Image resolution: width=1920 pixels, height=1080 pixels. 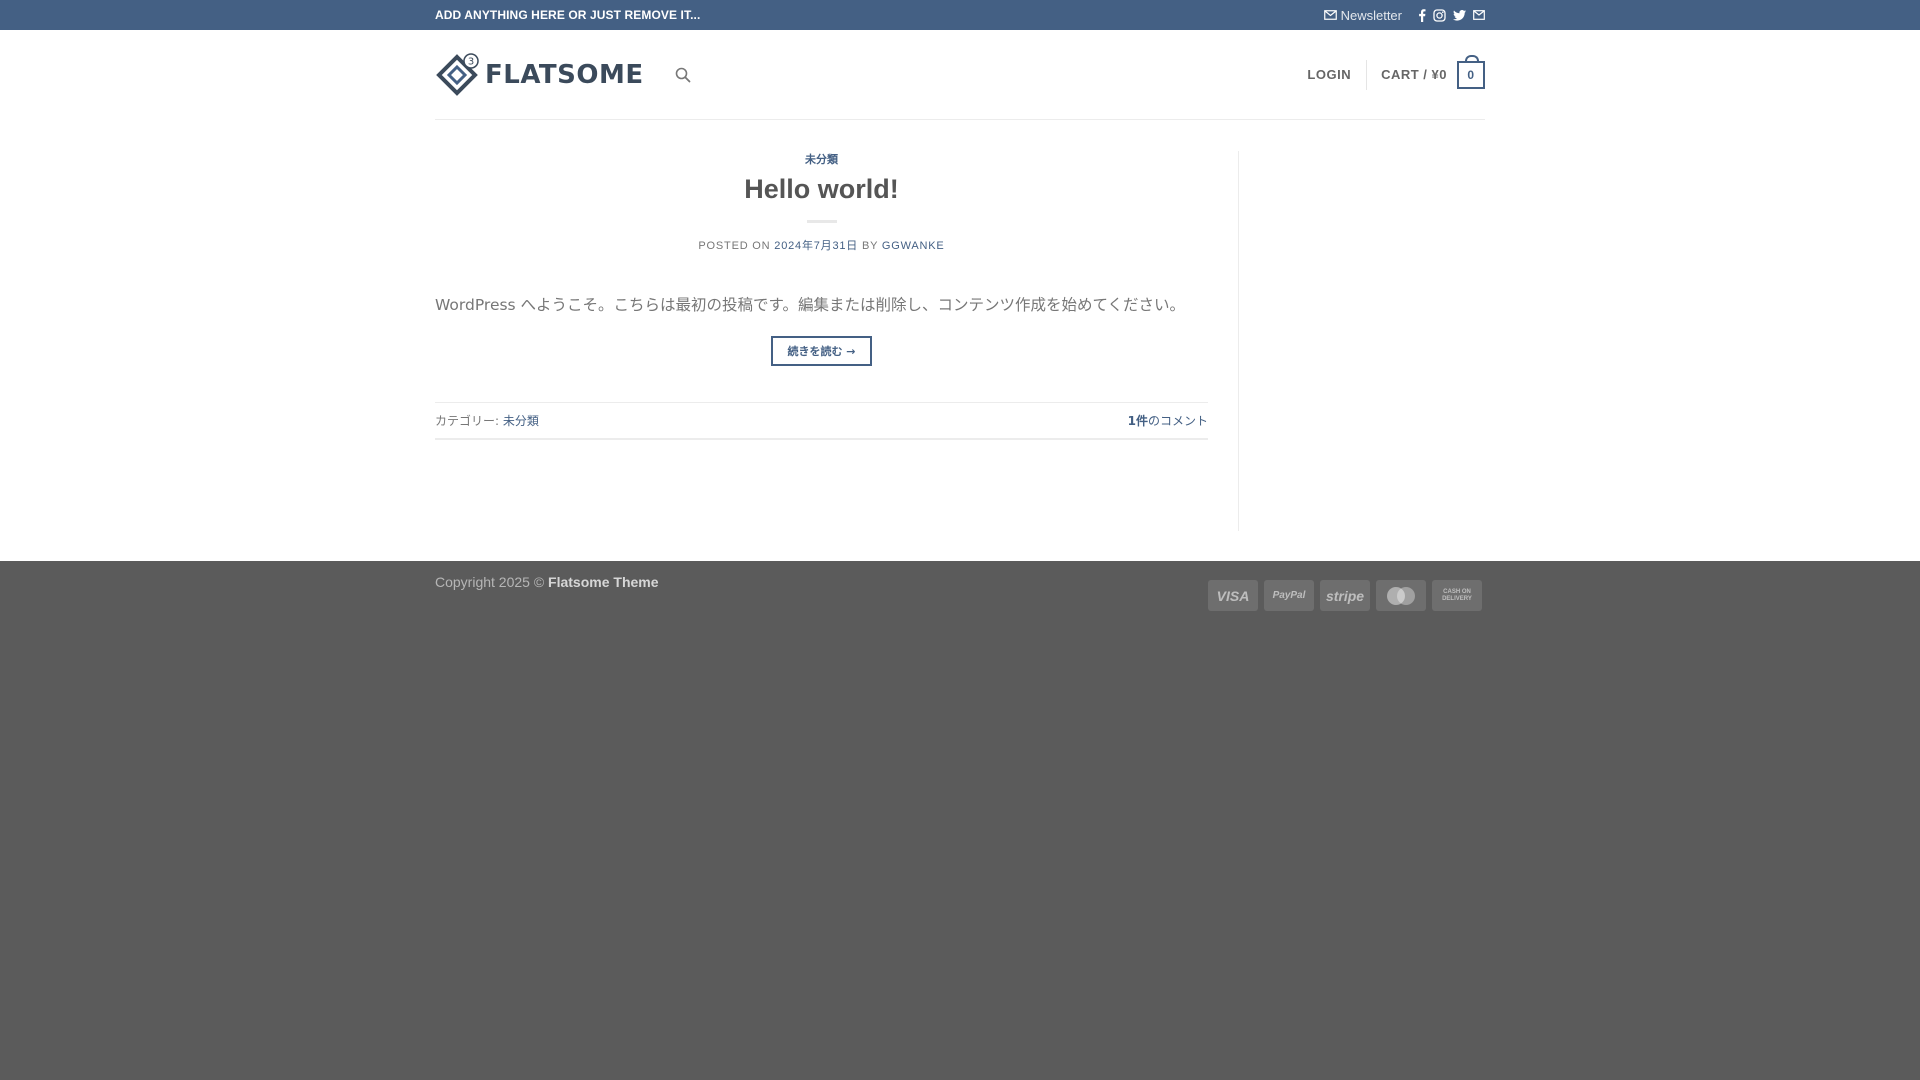 I want to click on twitter-icon, so click(x=1459, y=15).